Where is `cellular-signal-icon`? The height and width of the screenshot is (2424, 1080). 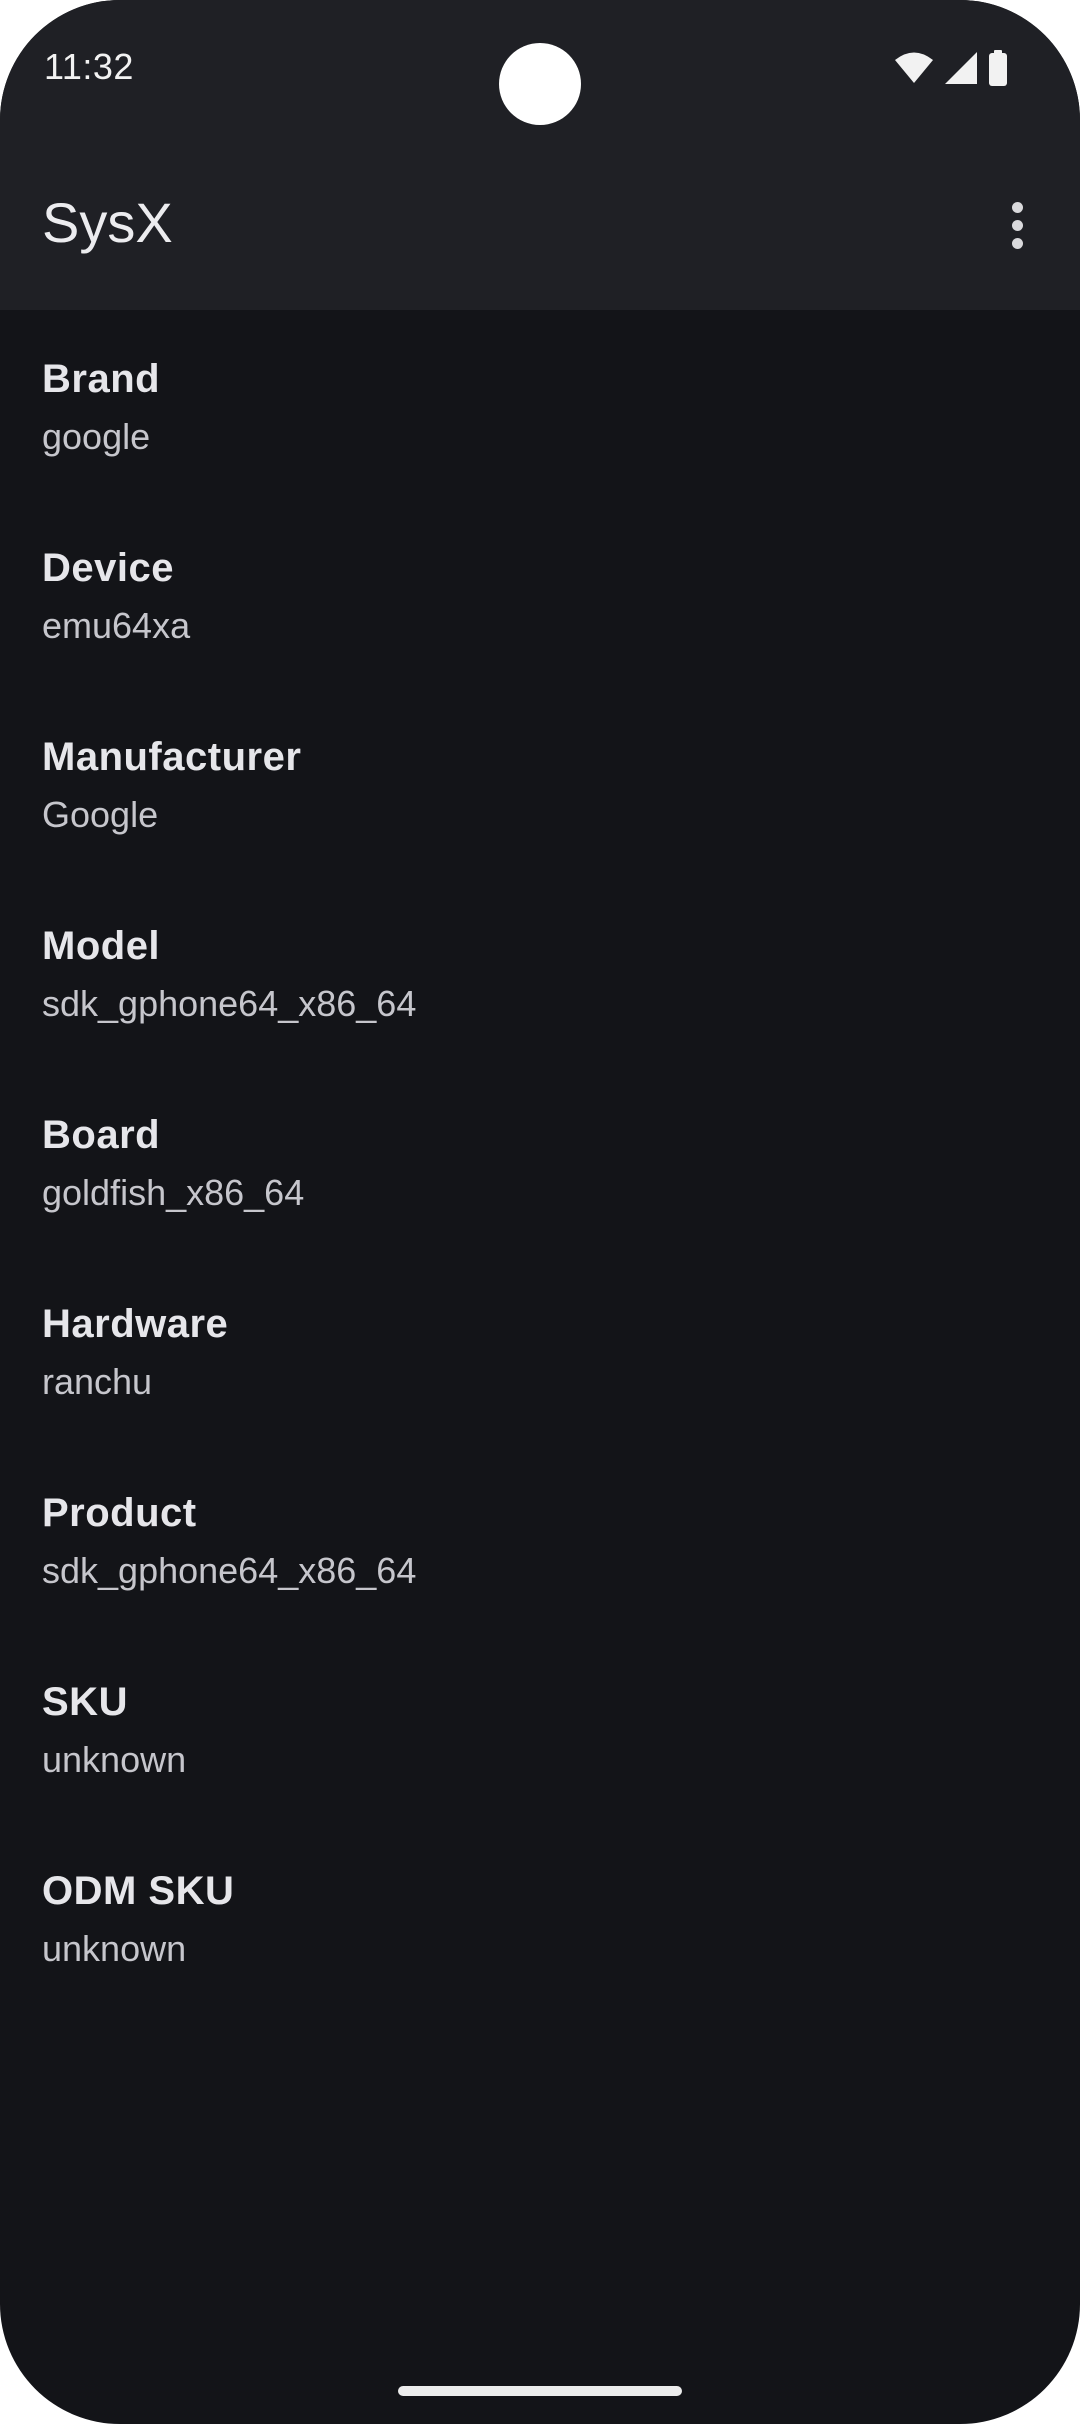 cellular-signal-icon is located at coordinates (961, 70).